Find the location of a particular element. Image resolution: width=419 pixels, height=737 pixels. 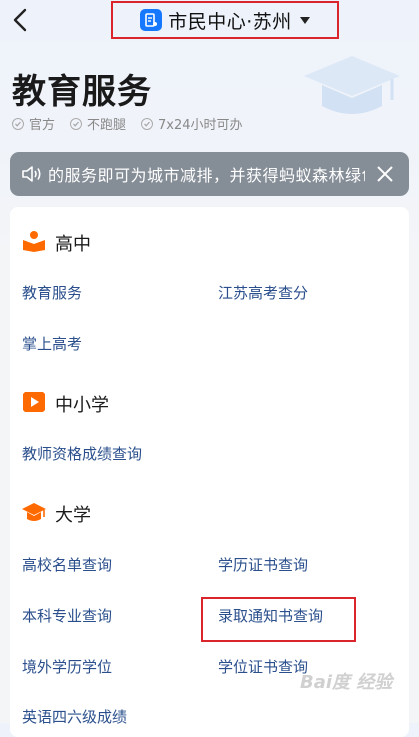

graduation-cap-decoration-icon is located at coordinates (352, 85).